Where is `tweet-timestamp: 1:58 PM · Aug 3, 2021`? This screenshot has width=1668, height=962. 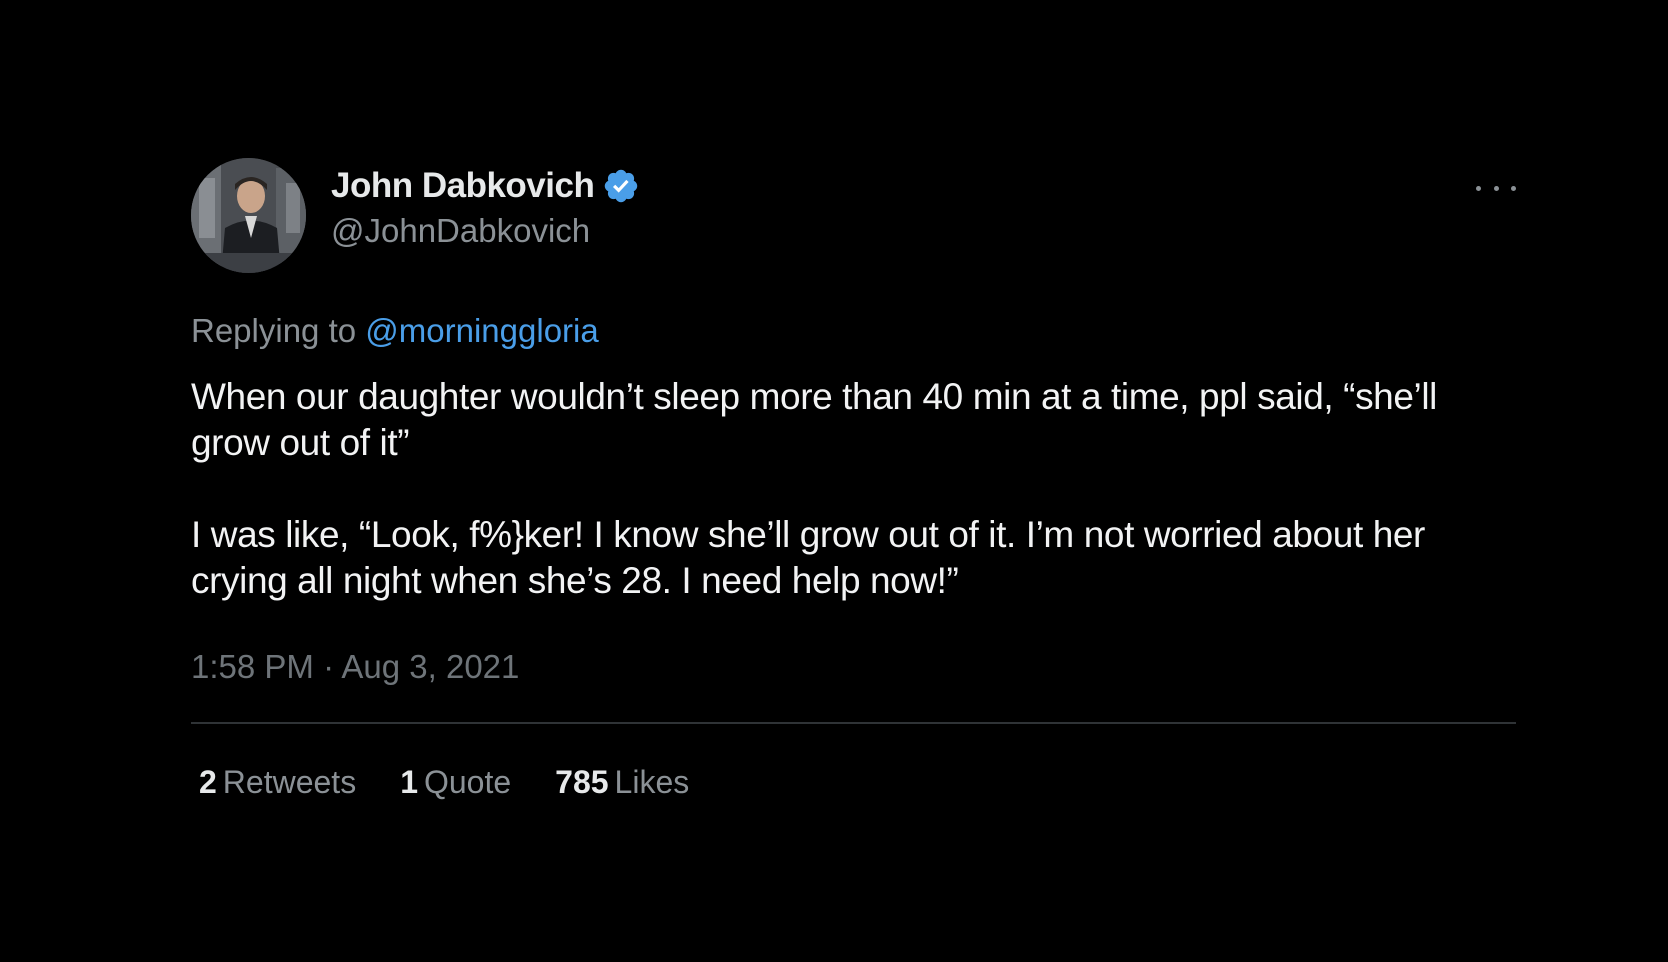 tweet-timestamp: 1:58 PM · Aug 3, 2021 is located at coordinates (853, 667).